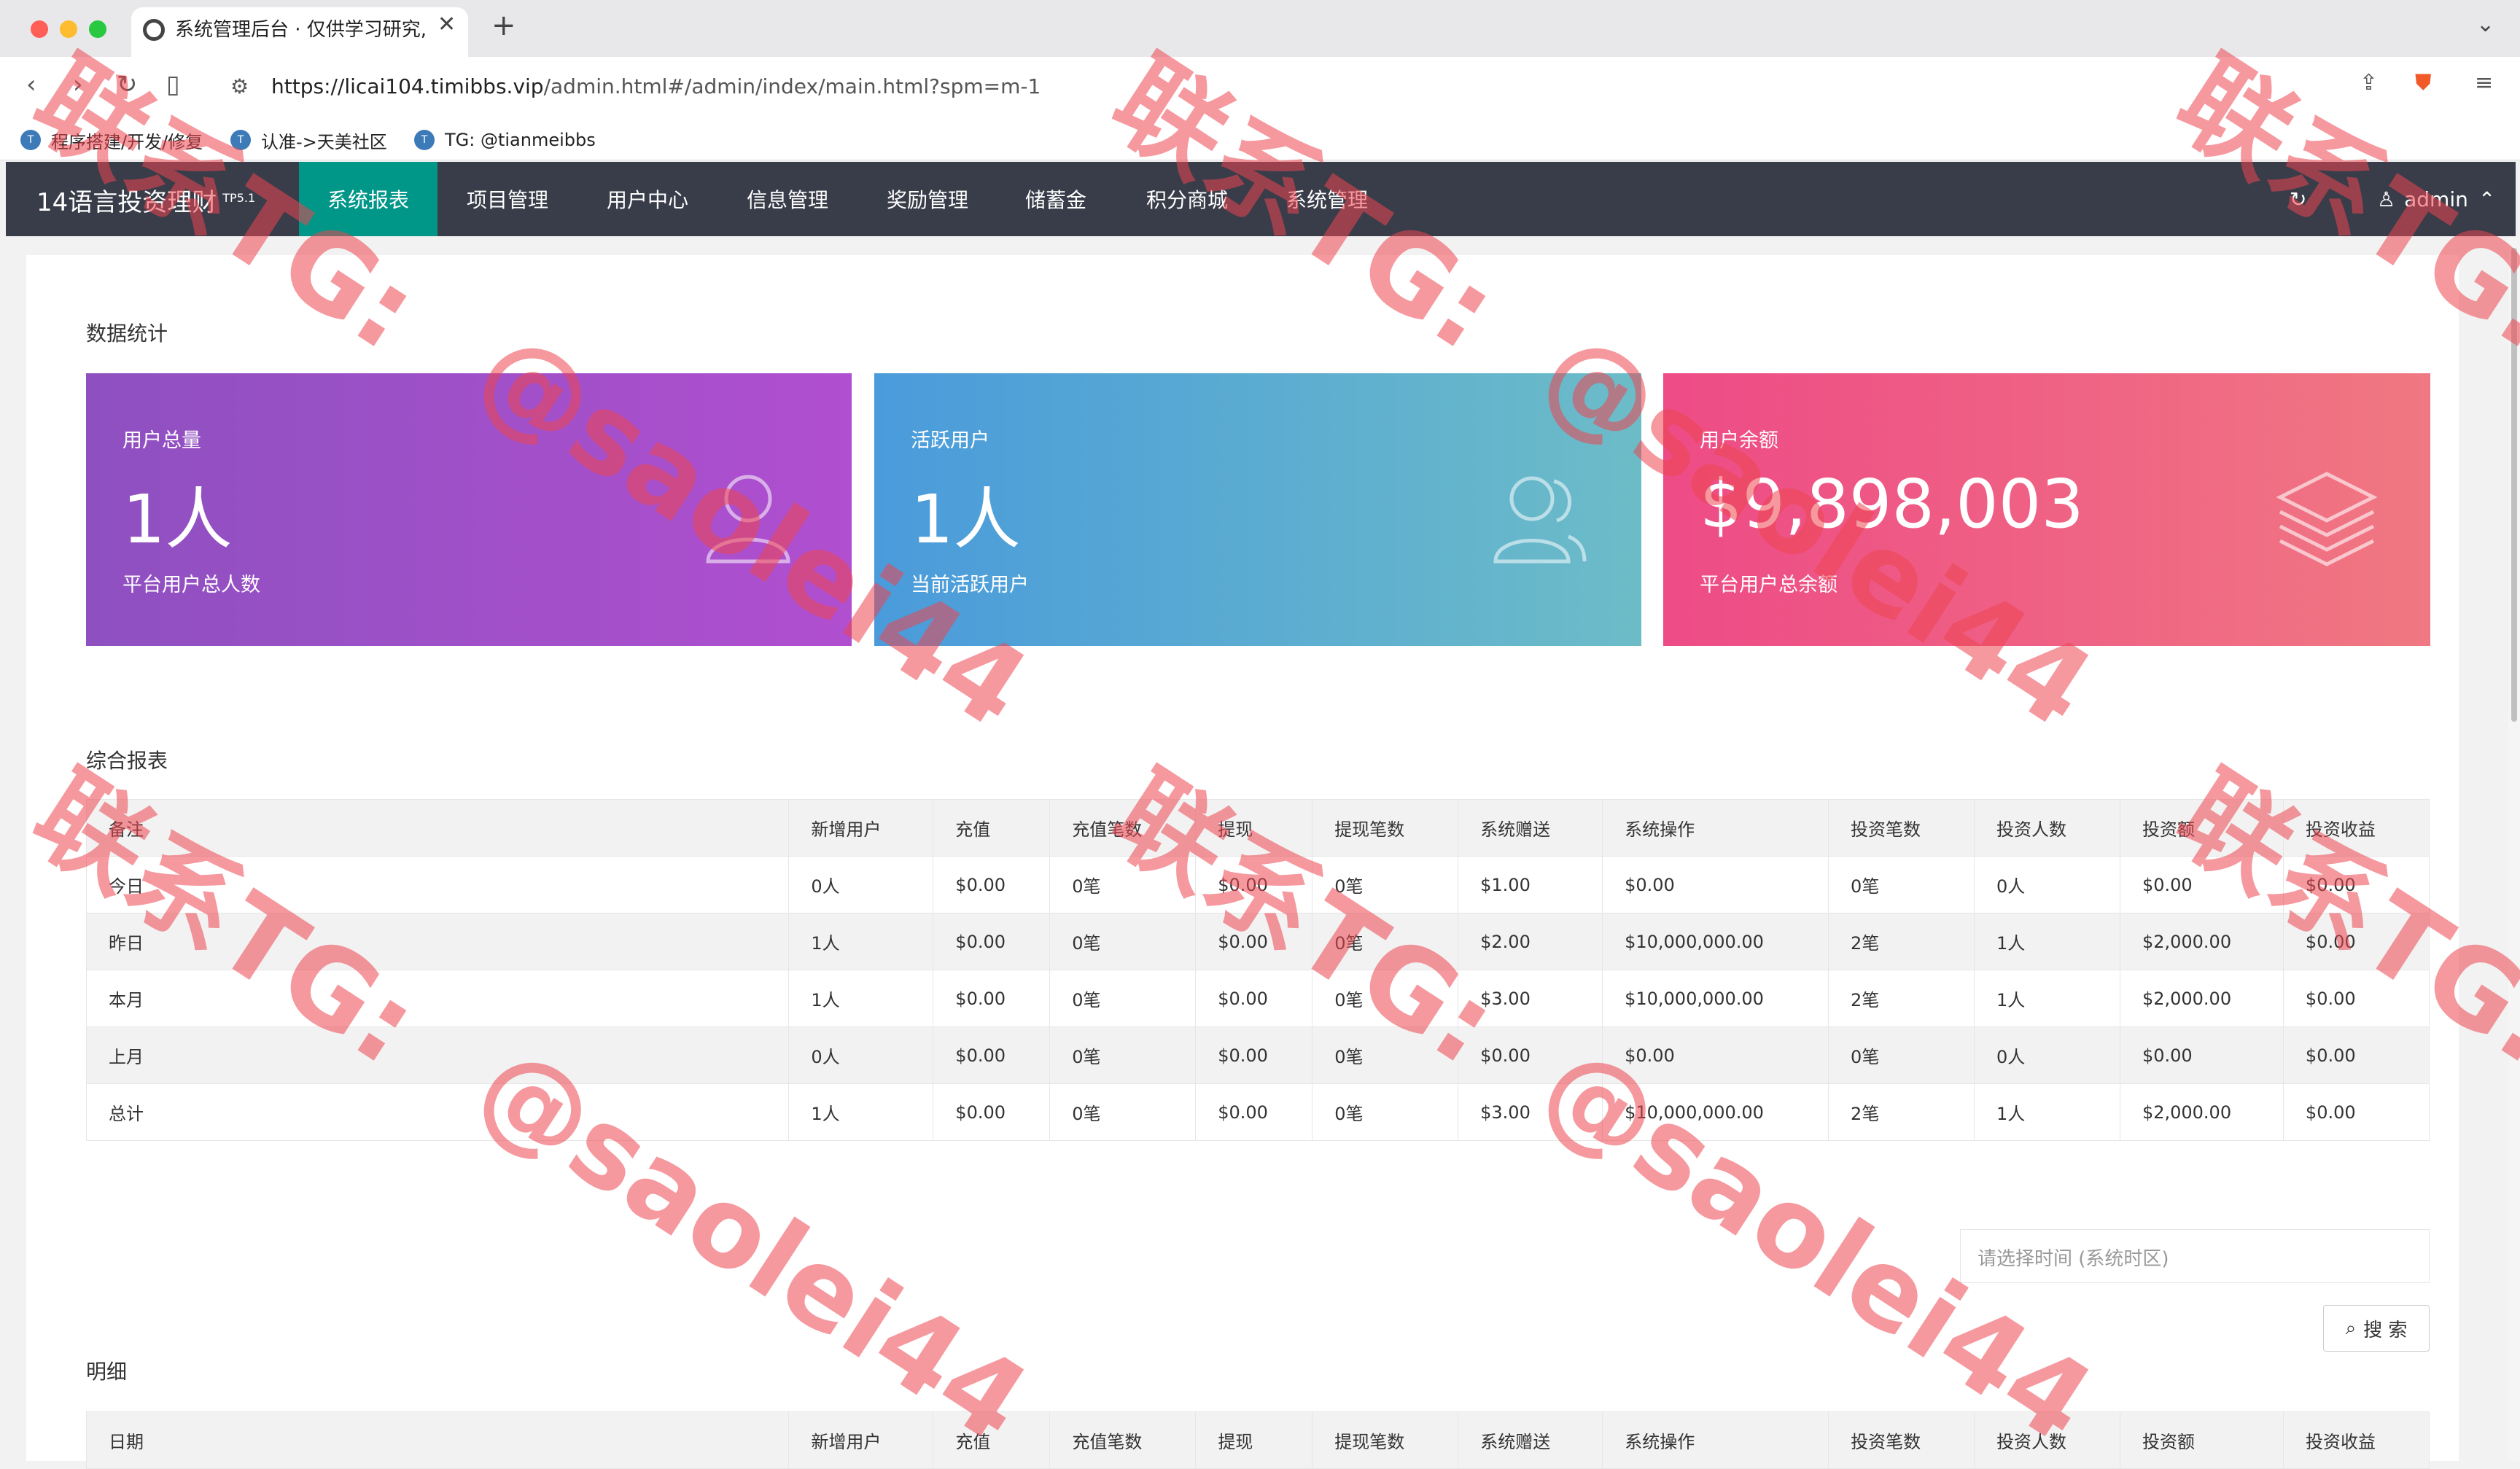 The width and height of the screenshot is (2520, 1469). I want to click on nav-item-savings: 储蓄金, so click(1056, 199).